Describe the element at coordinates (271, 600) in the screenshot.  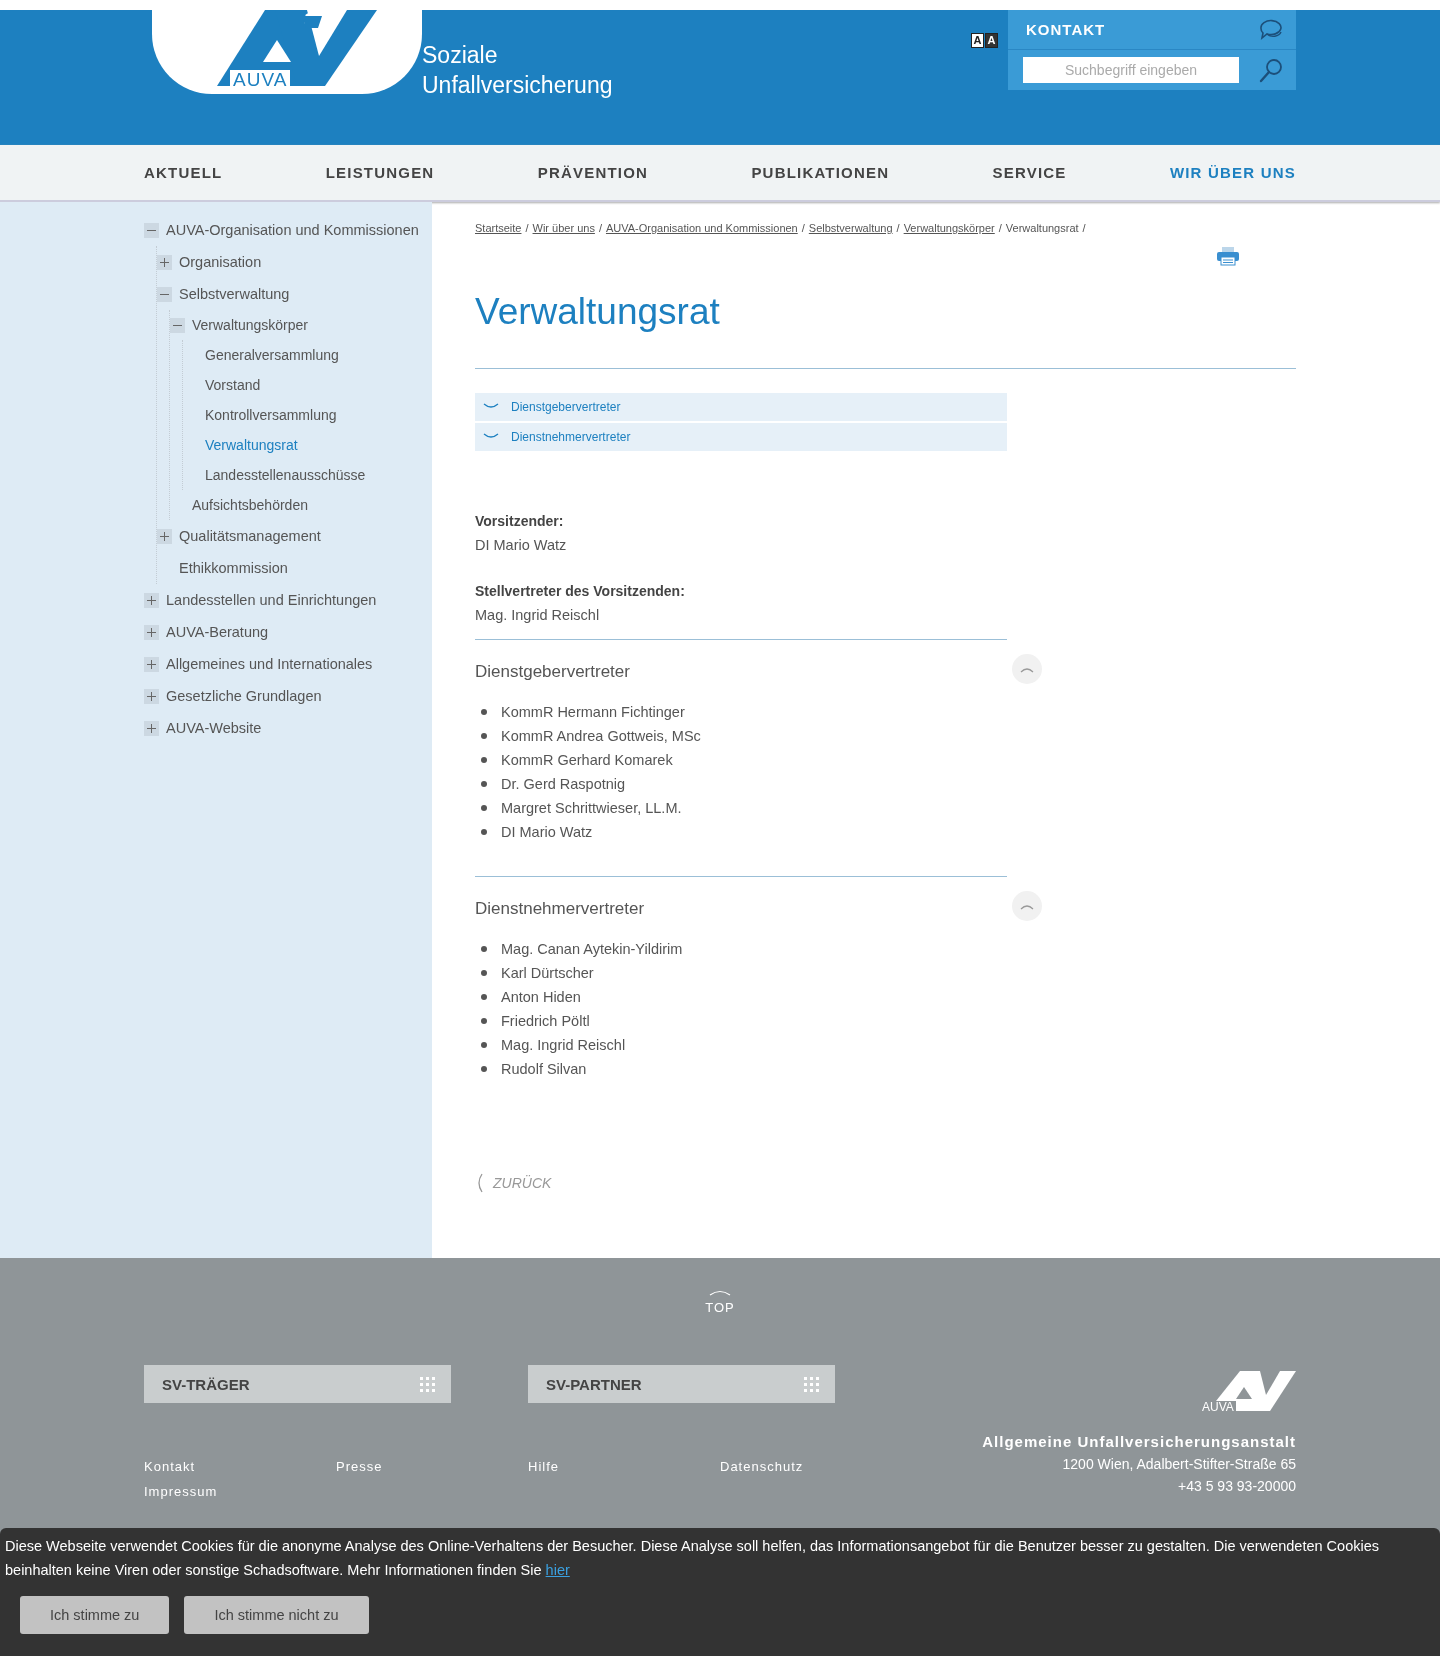
I see `tree-item: Landesstellen und Einrichtungen` at that location.